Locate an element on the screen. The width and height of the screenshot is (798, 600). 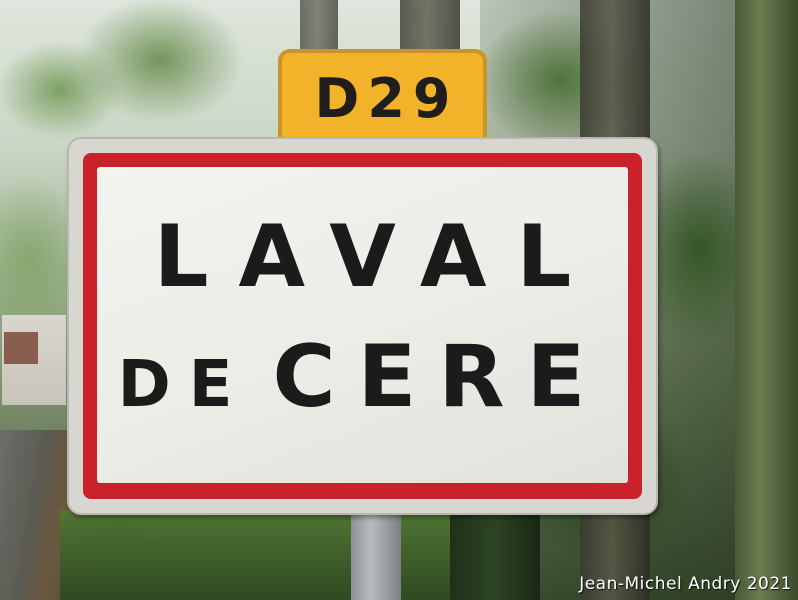
house-roof is located at coordinates (21, 348).